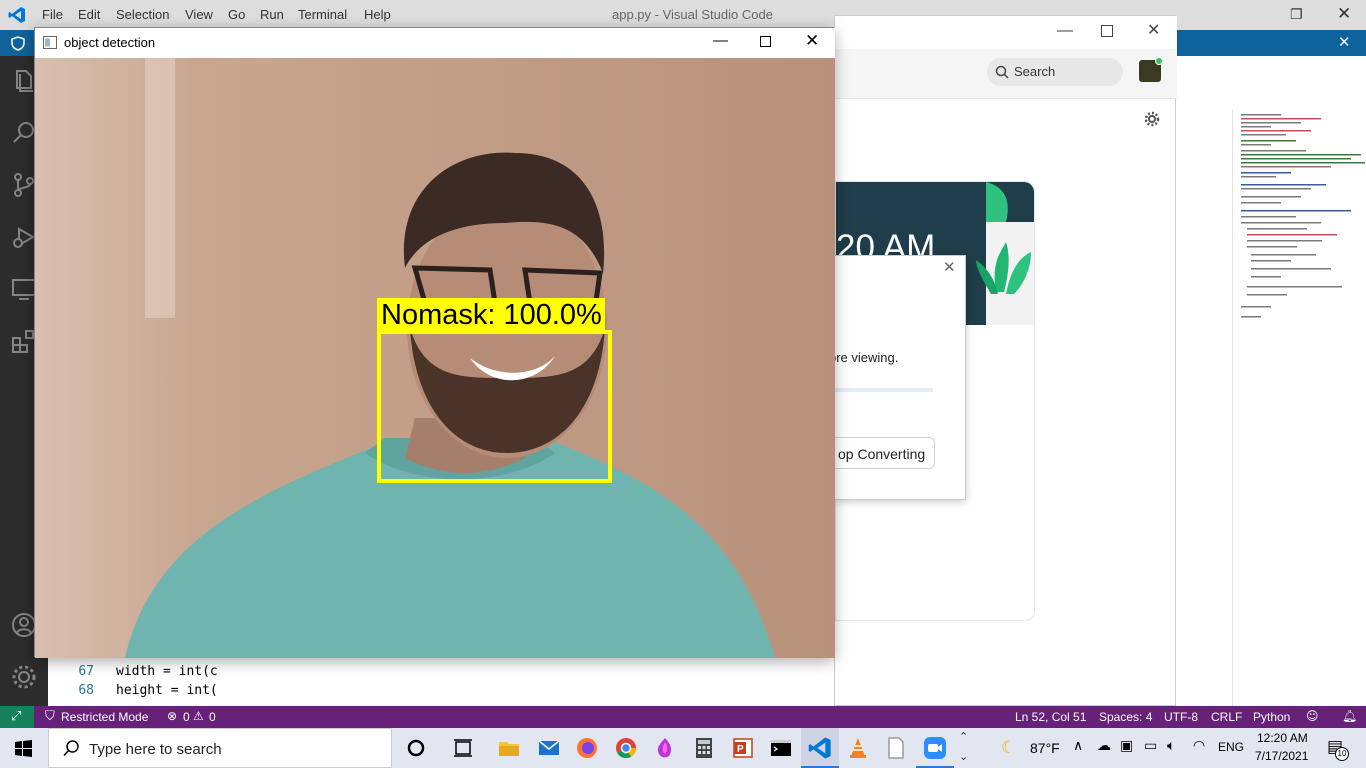 Image resolution: width=1366 pixels, height=768 pixels. I want to click on restricted-mode-label: Restricted Mode, so click(104, 717).